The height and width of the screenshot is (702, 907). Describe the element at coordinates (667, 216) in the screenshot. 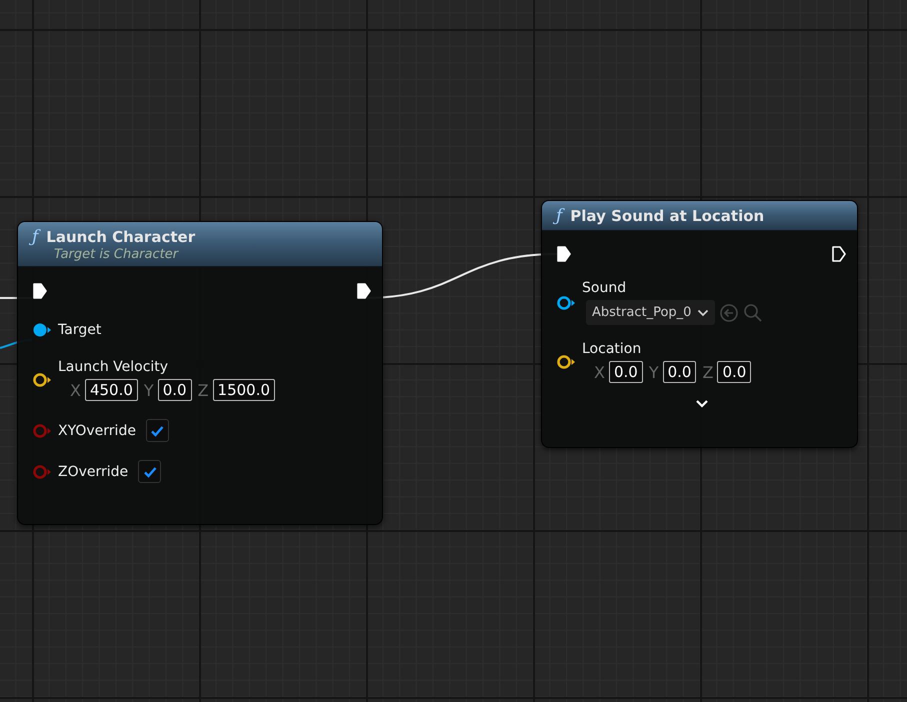

I see `node-title: Play Sound at Location` at that location.